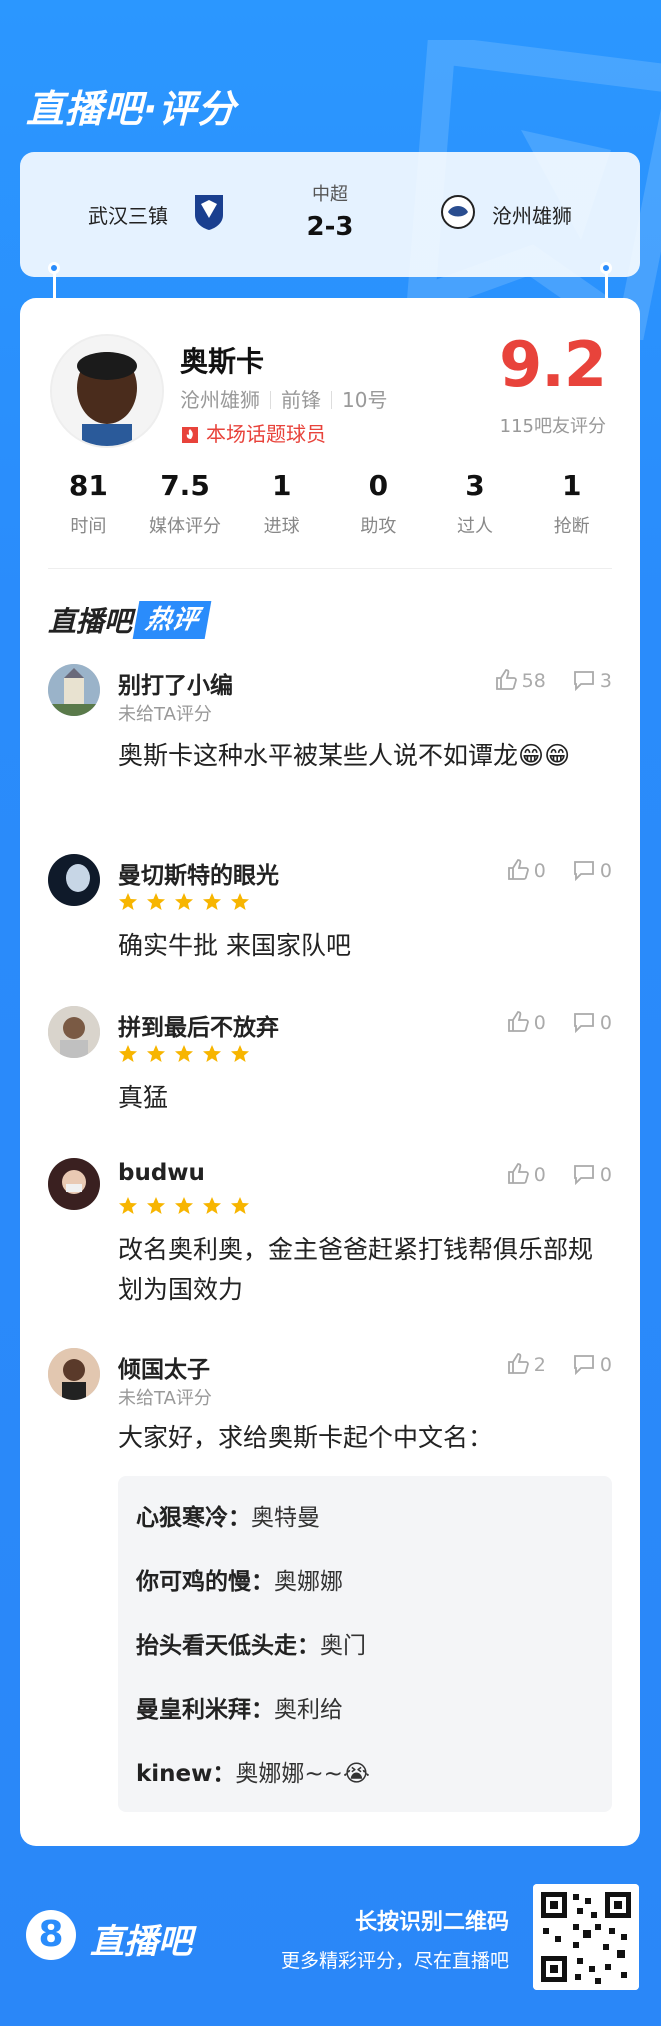 The image size is (661, 2026). I want to click on reply-count: 3, so click(605, 681).